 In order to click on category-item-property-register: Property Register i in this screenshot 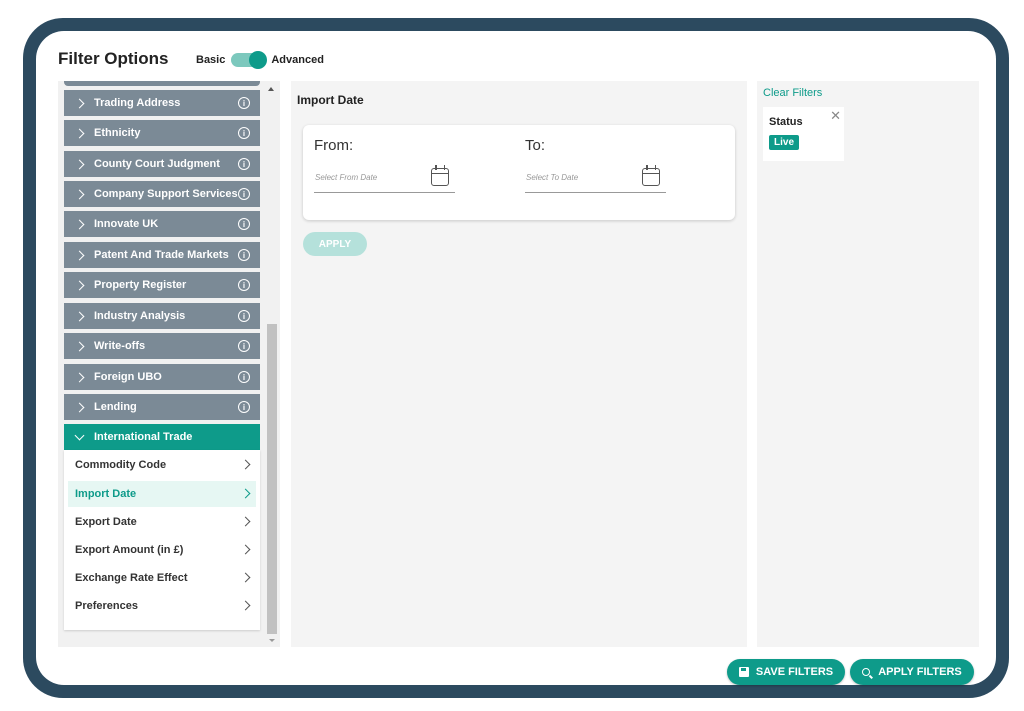, I will do `click(162, 285)`.